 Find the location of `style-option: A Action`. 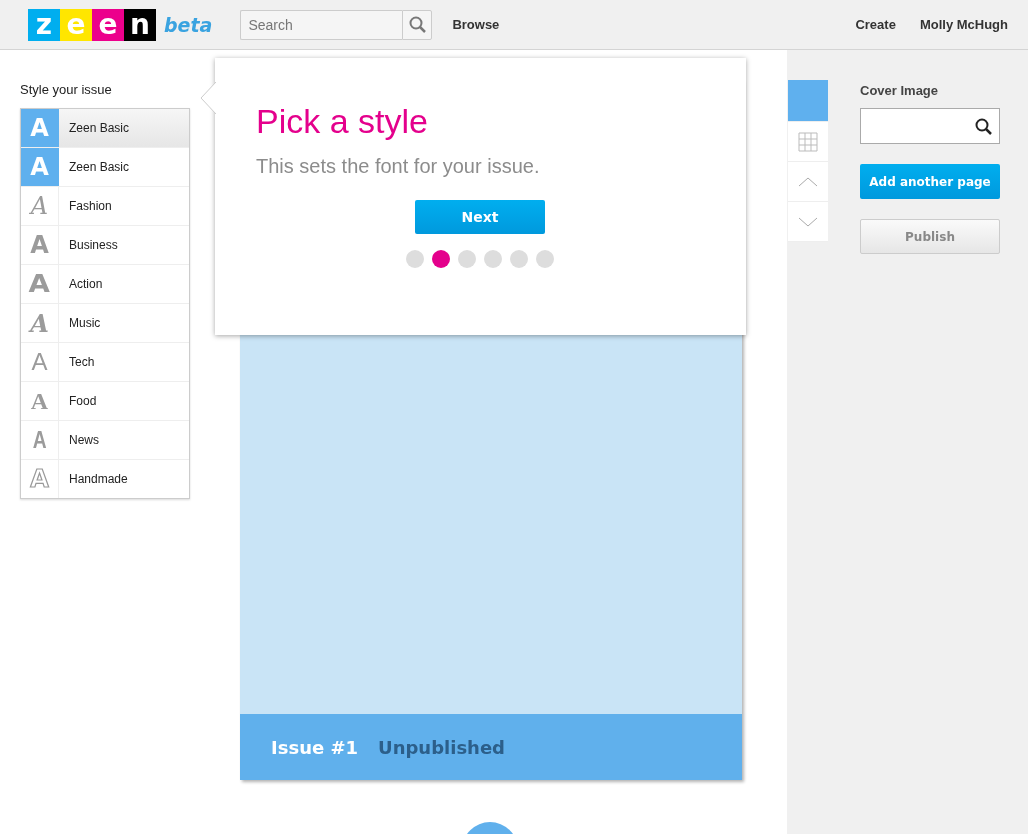

style-option: A Action is located at coordinates (105, 284).